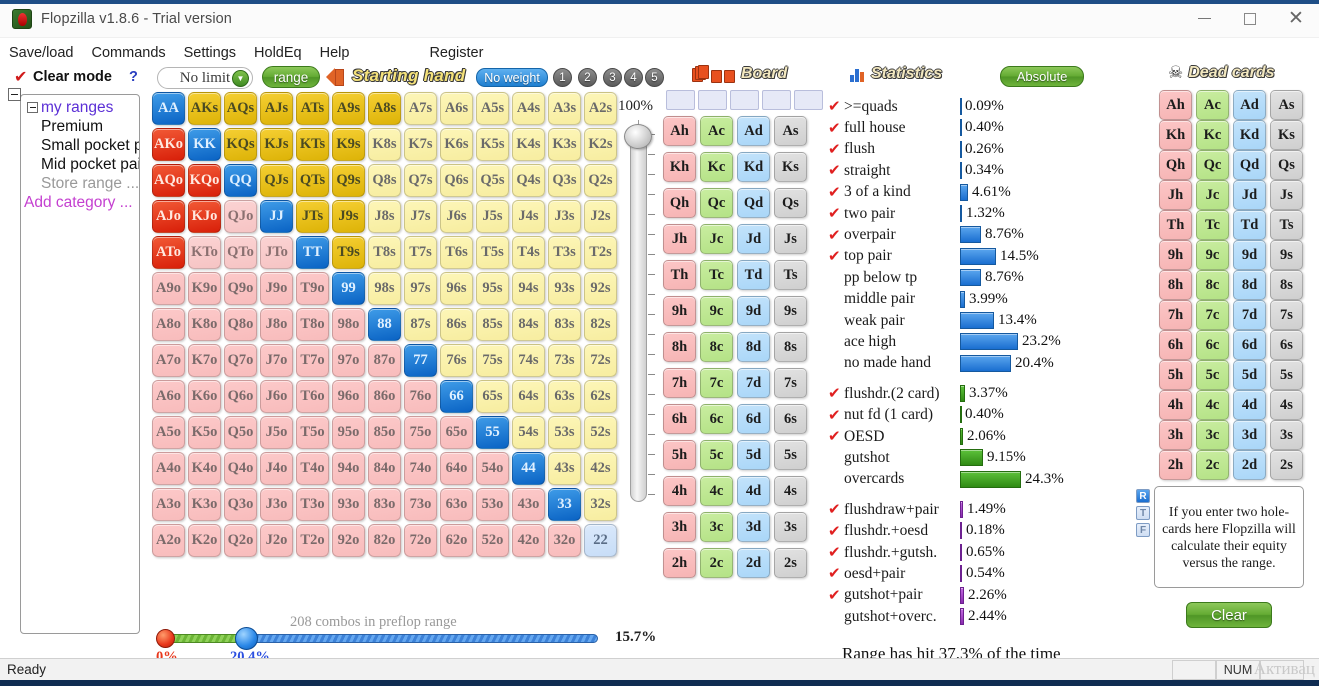 The image size is (1319, 686). What do you see at coordinates (1175, 345) in the screenshot?
I see `dead-card: 6h` at bounding box center [1175, 345].